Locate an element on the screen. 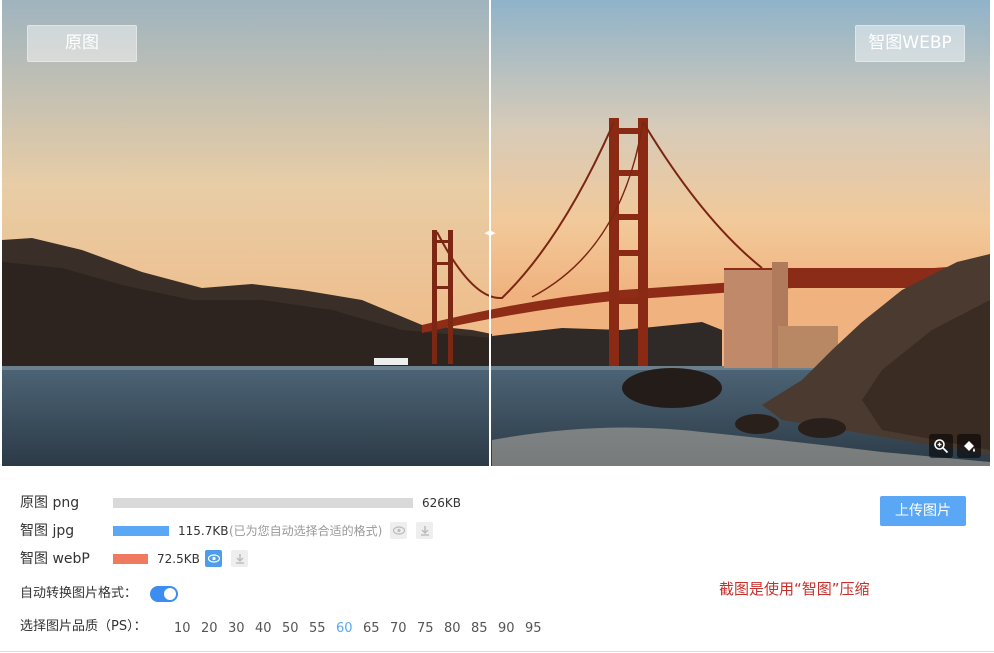 Image resolution: width=994 pixels, height=653 pixels. format-row-jpg: 智图 jpg 115.7KB (已为您自动选择合适的格式) is located at coordinates (230, 531).